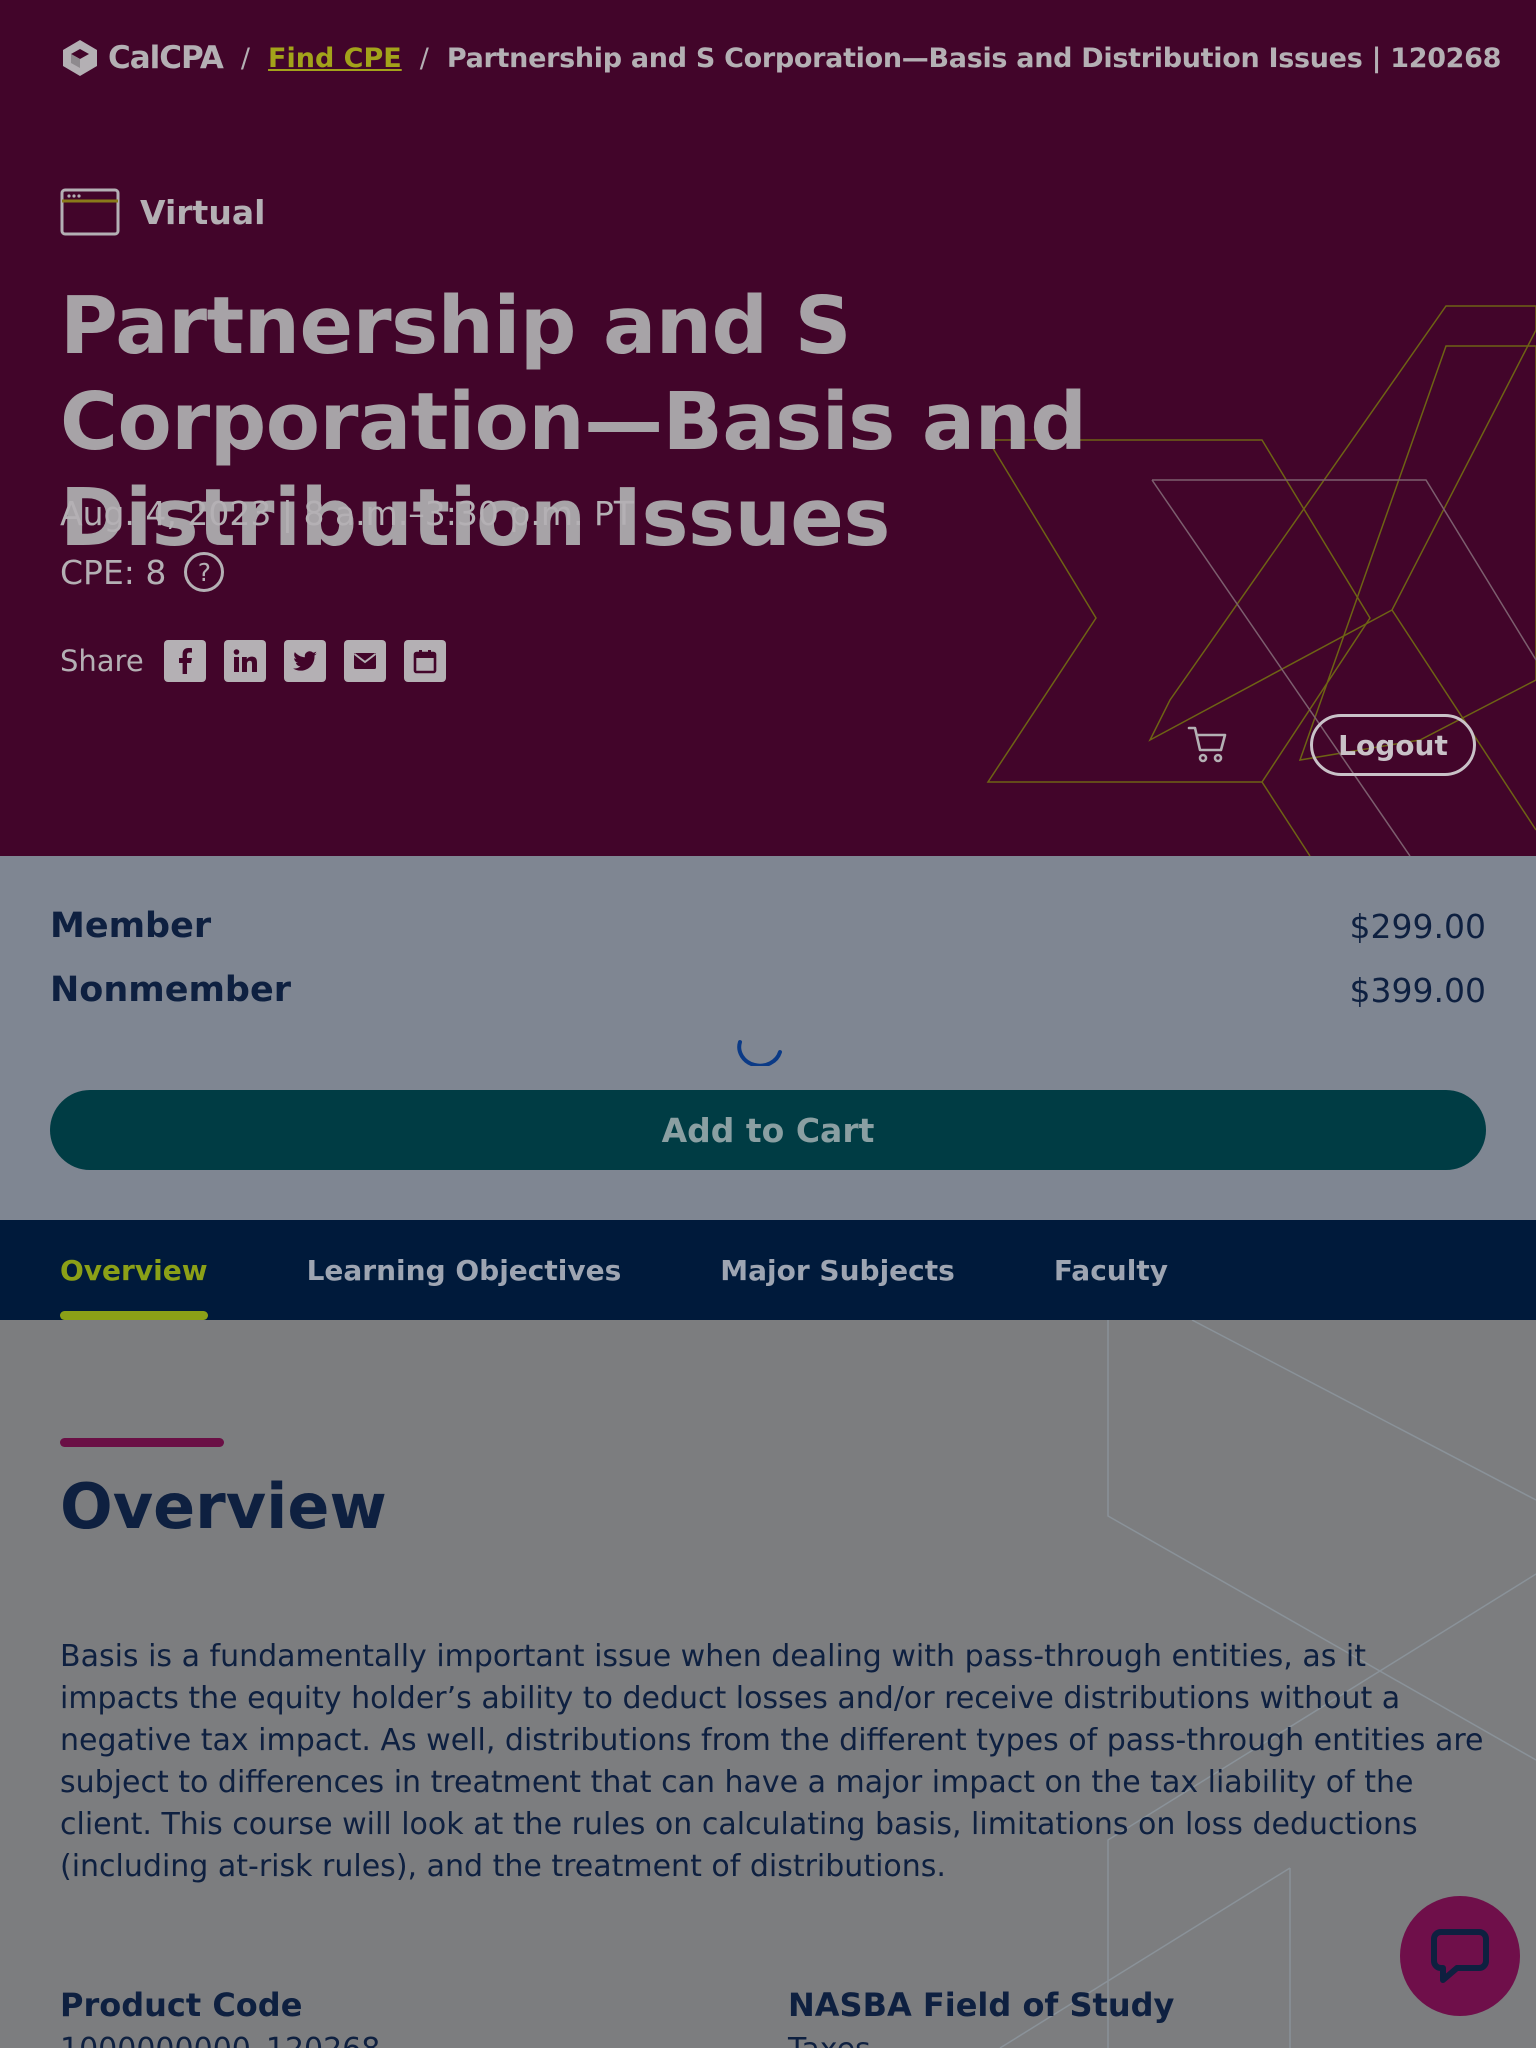  Describe the element at coordinates (223, 1506) in the screenshot. I see `overview-heading: Overview` at that location.